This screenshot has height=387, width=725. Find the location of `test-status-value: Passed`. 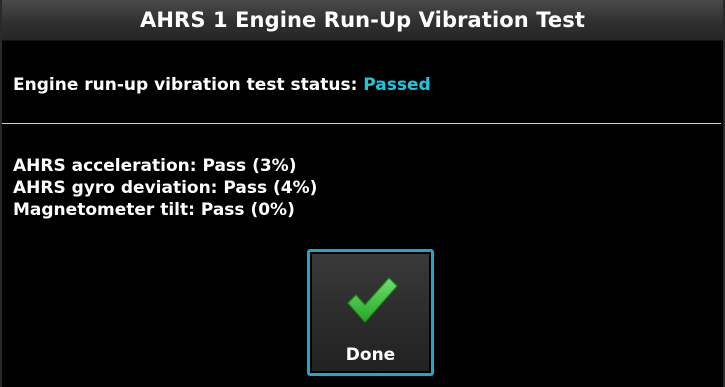

test-status-value: Passed is located at coordinates (397, 85).